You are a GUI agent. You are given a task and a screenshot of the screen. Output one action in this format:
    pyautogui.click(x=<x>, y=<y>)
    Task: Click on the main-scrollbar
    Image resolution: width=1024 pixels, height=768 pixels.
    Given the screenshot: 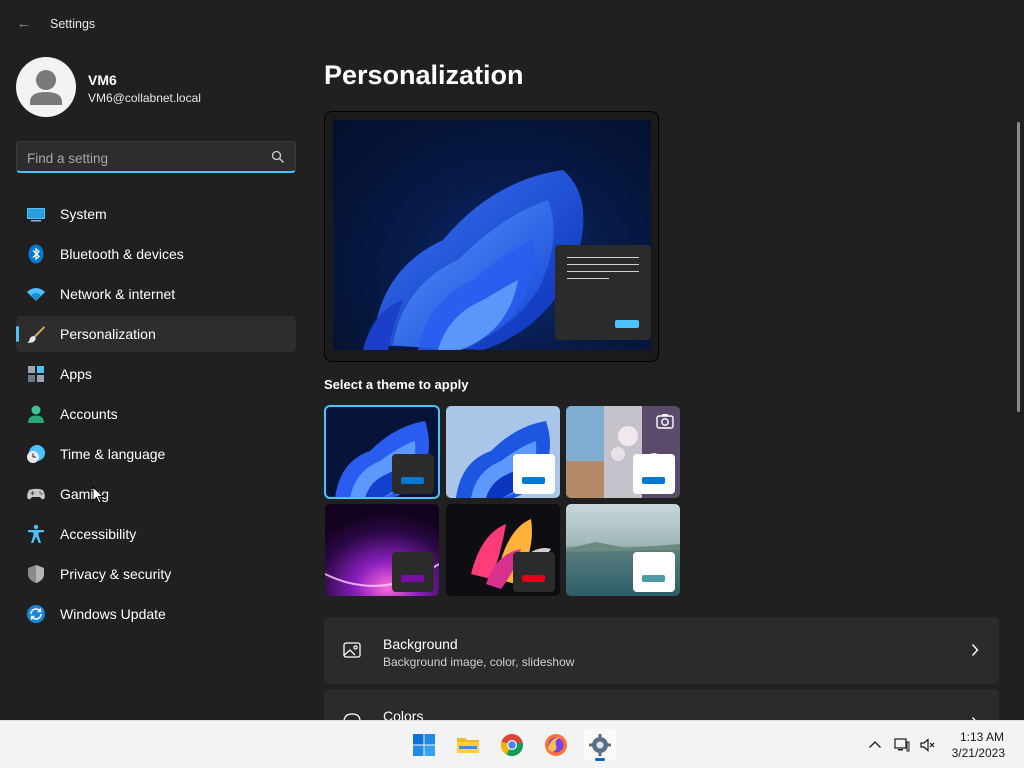 What is the action you would take?
    pyautogui.click(x=1018, y=267)
    